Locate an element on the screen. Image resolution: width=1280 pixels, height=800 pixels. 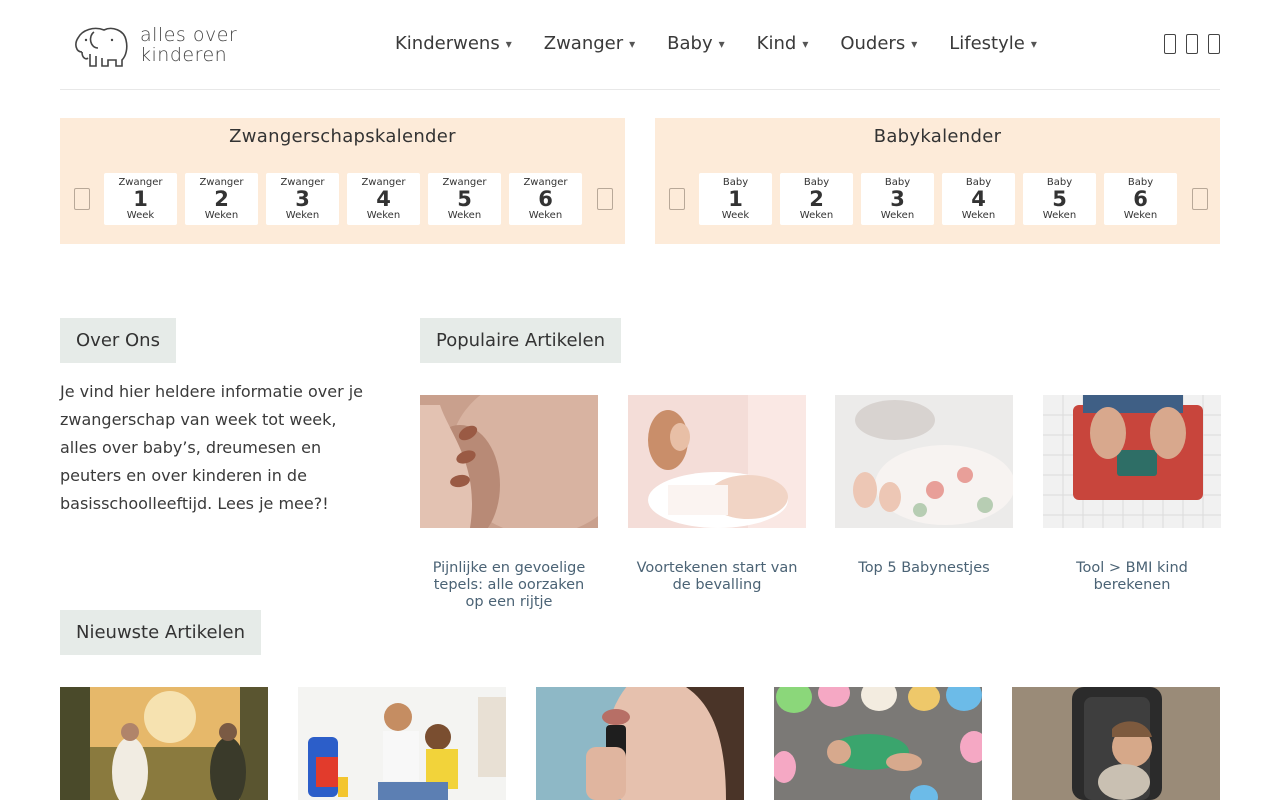
calendar-card: Baby 2 Weken is located at coordinates (816, 199).